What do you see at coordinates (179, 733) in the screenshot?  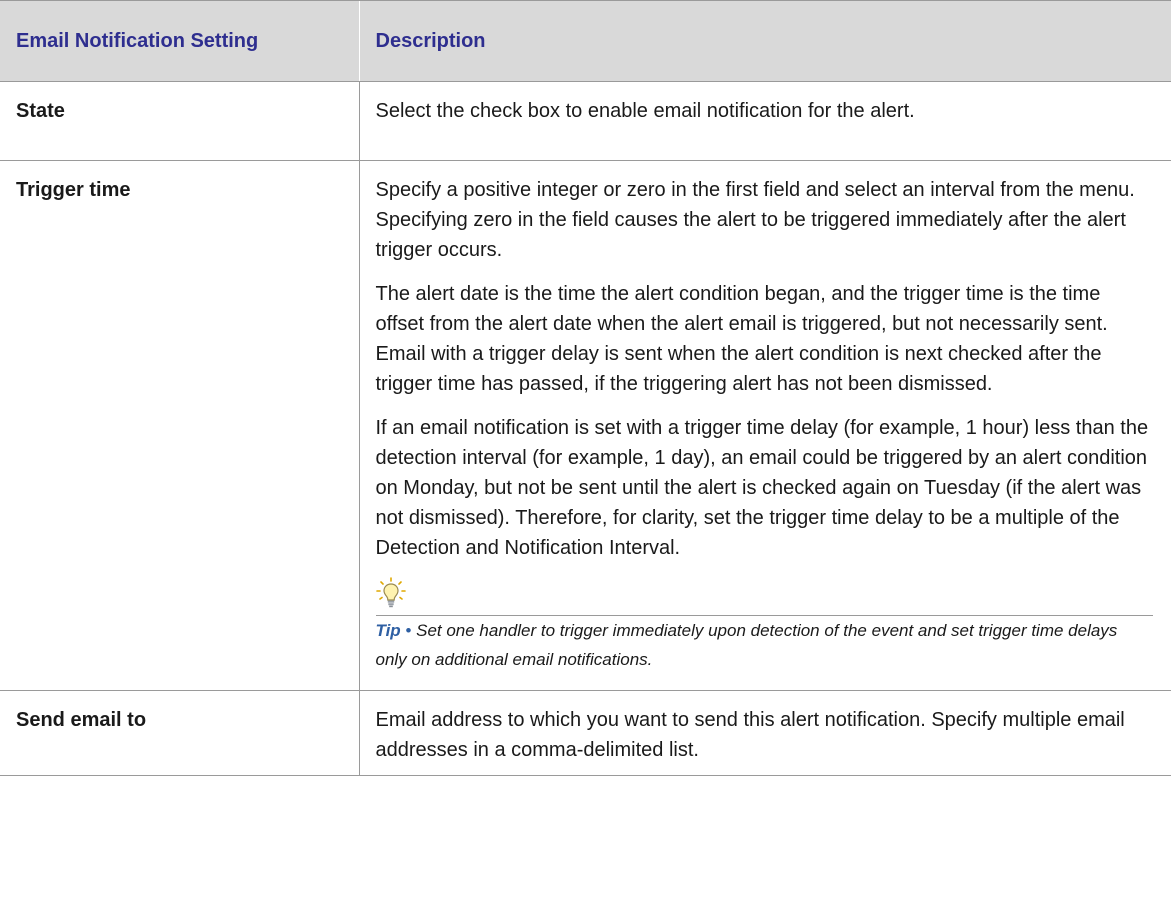 I see `setting-name-send-email-to: Send email to` at bounding box center [179, 733].